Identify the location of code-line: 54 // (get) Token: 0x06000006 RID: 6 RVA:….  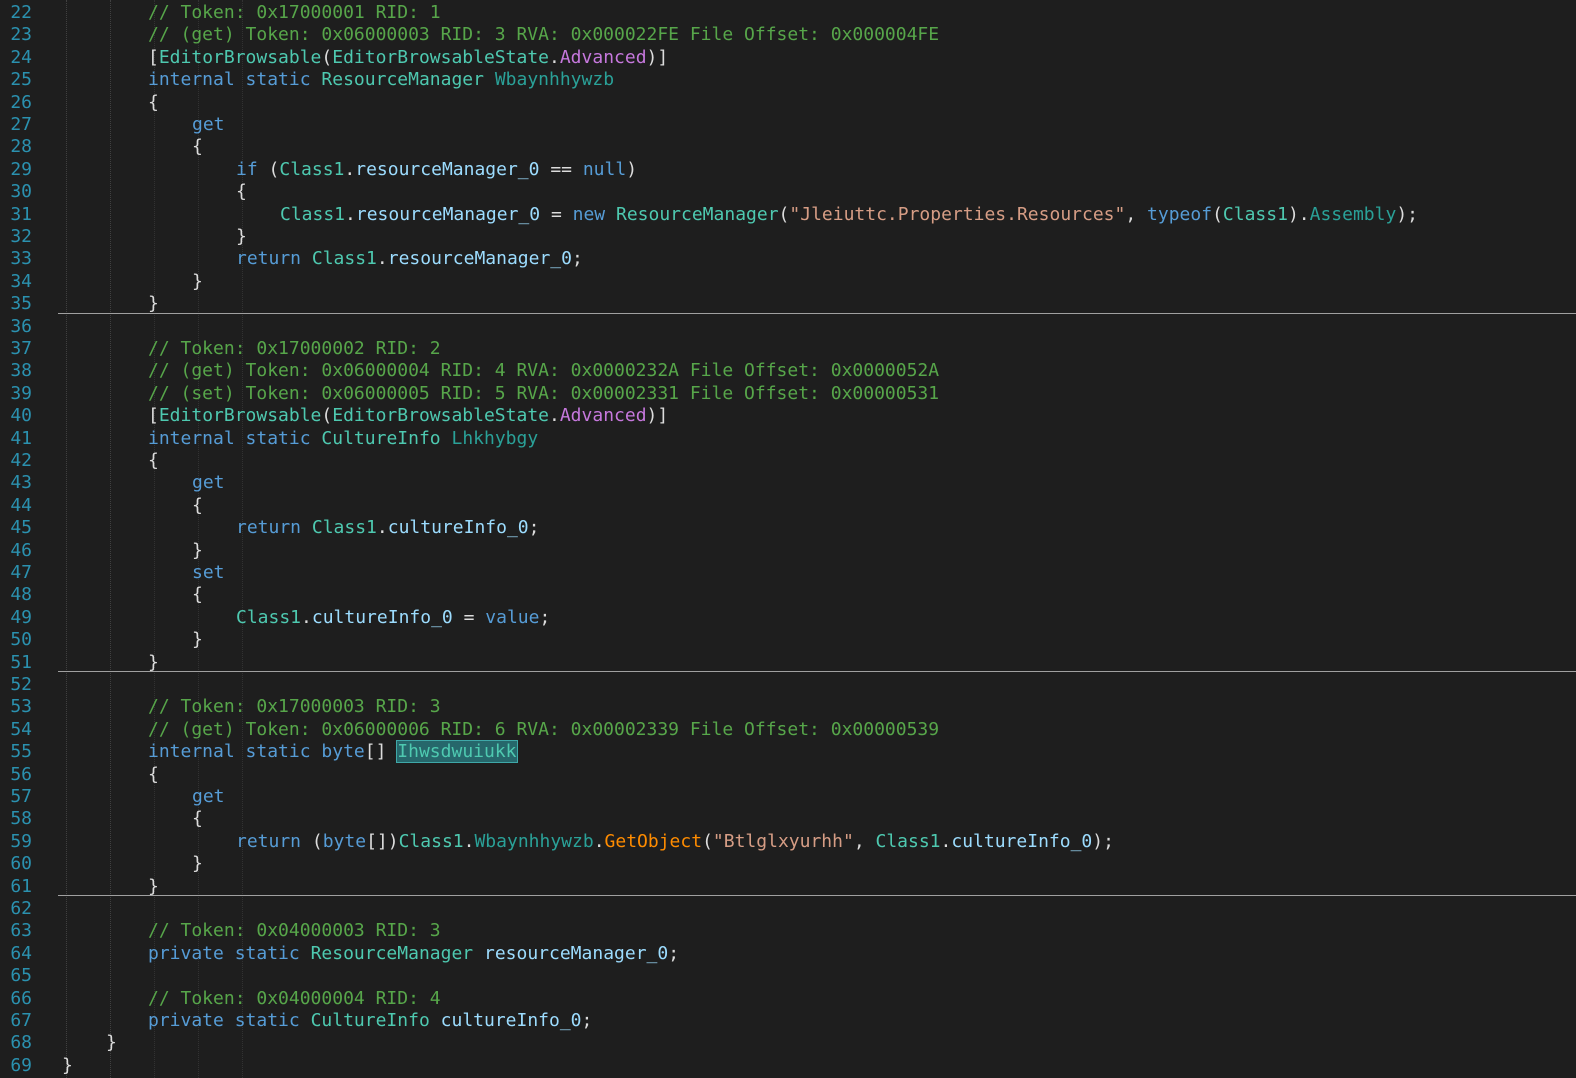
(788, 730).